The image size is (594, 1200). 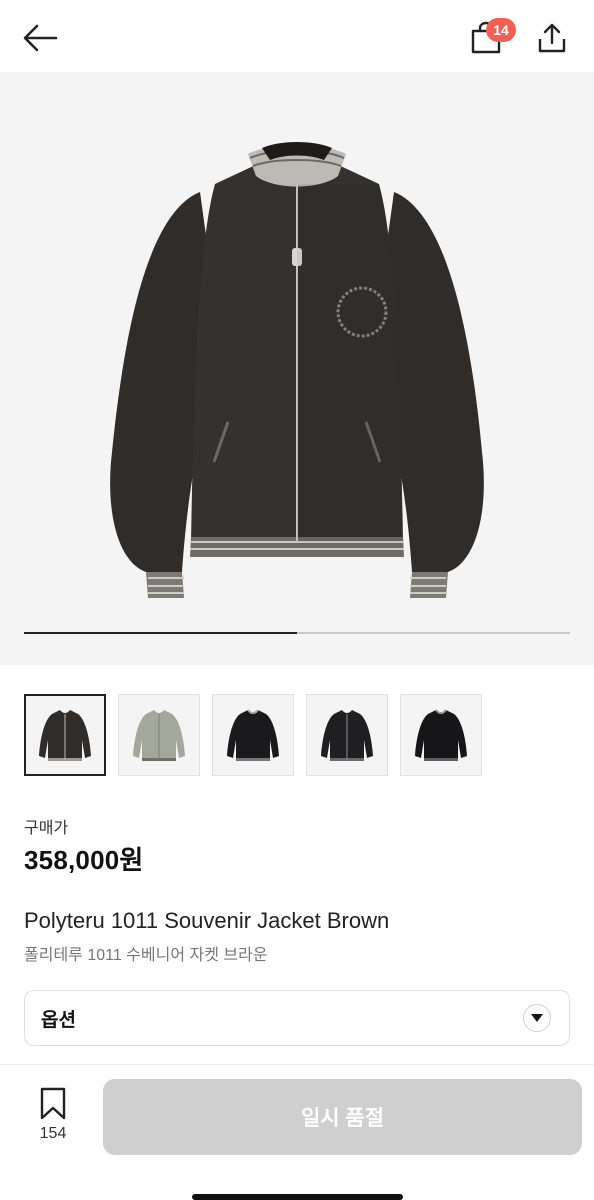 I want to click on gallery-progress-track, so click(x=297, y=633).